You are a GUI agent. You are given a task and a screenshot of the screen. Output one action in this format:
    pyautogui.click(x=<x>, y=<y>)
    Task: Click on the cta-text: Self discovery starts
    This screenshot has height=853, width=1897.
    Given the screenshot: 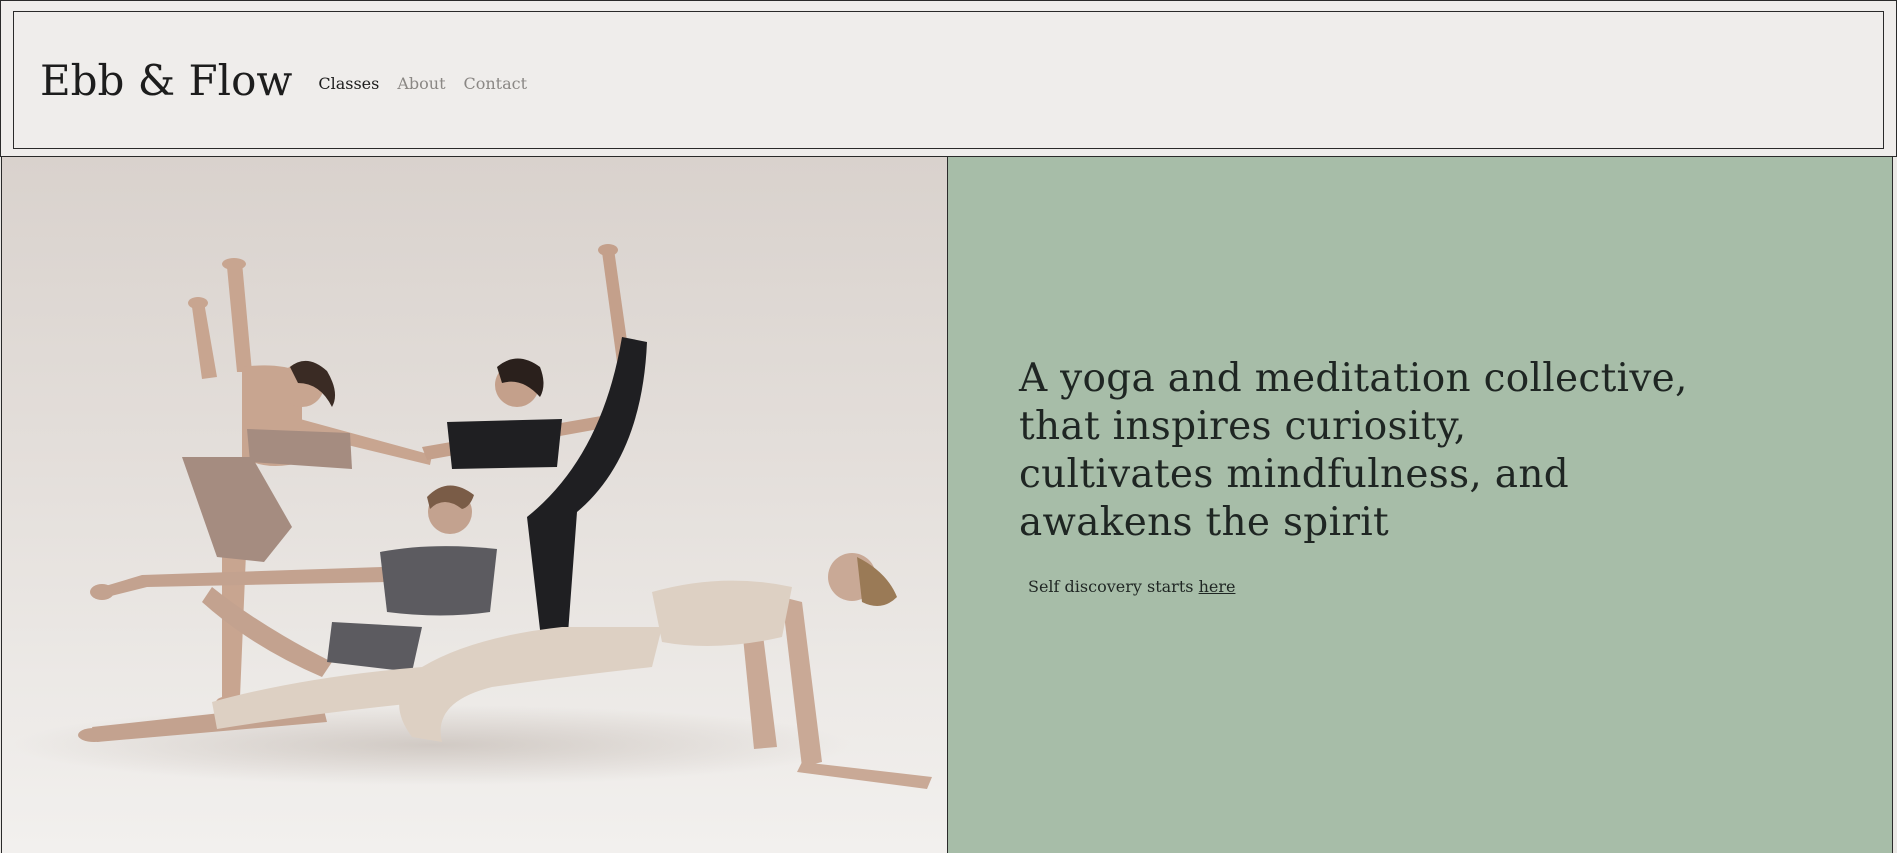 What is the action you would take?
    pyautogui.click(x=1111, y=586)
    